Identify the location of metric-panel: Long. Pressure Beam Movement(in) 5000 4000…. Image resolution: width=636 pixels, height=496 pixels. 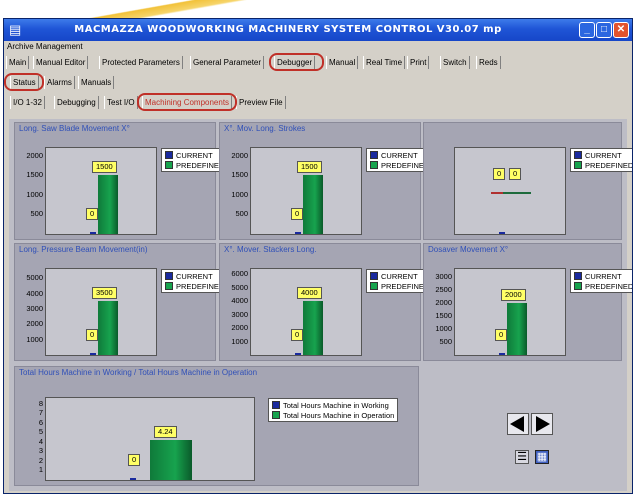
(121, 302).